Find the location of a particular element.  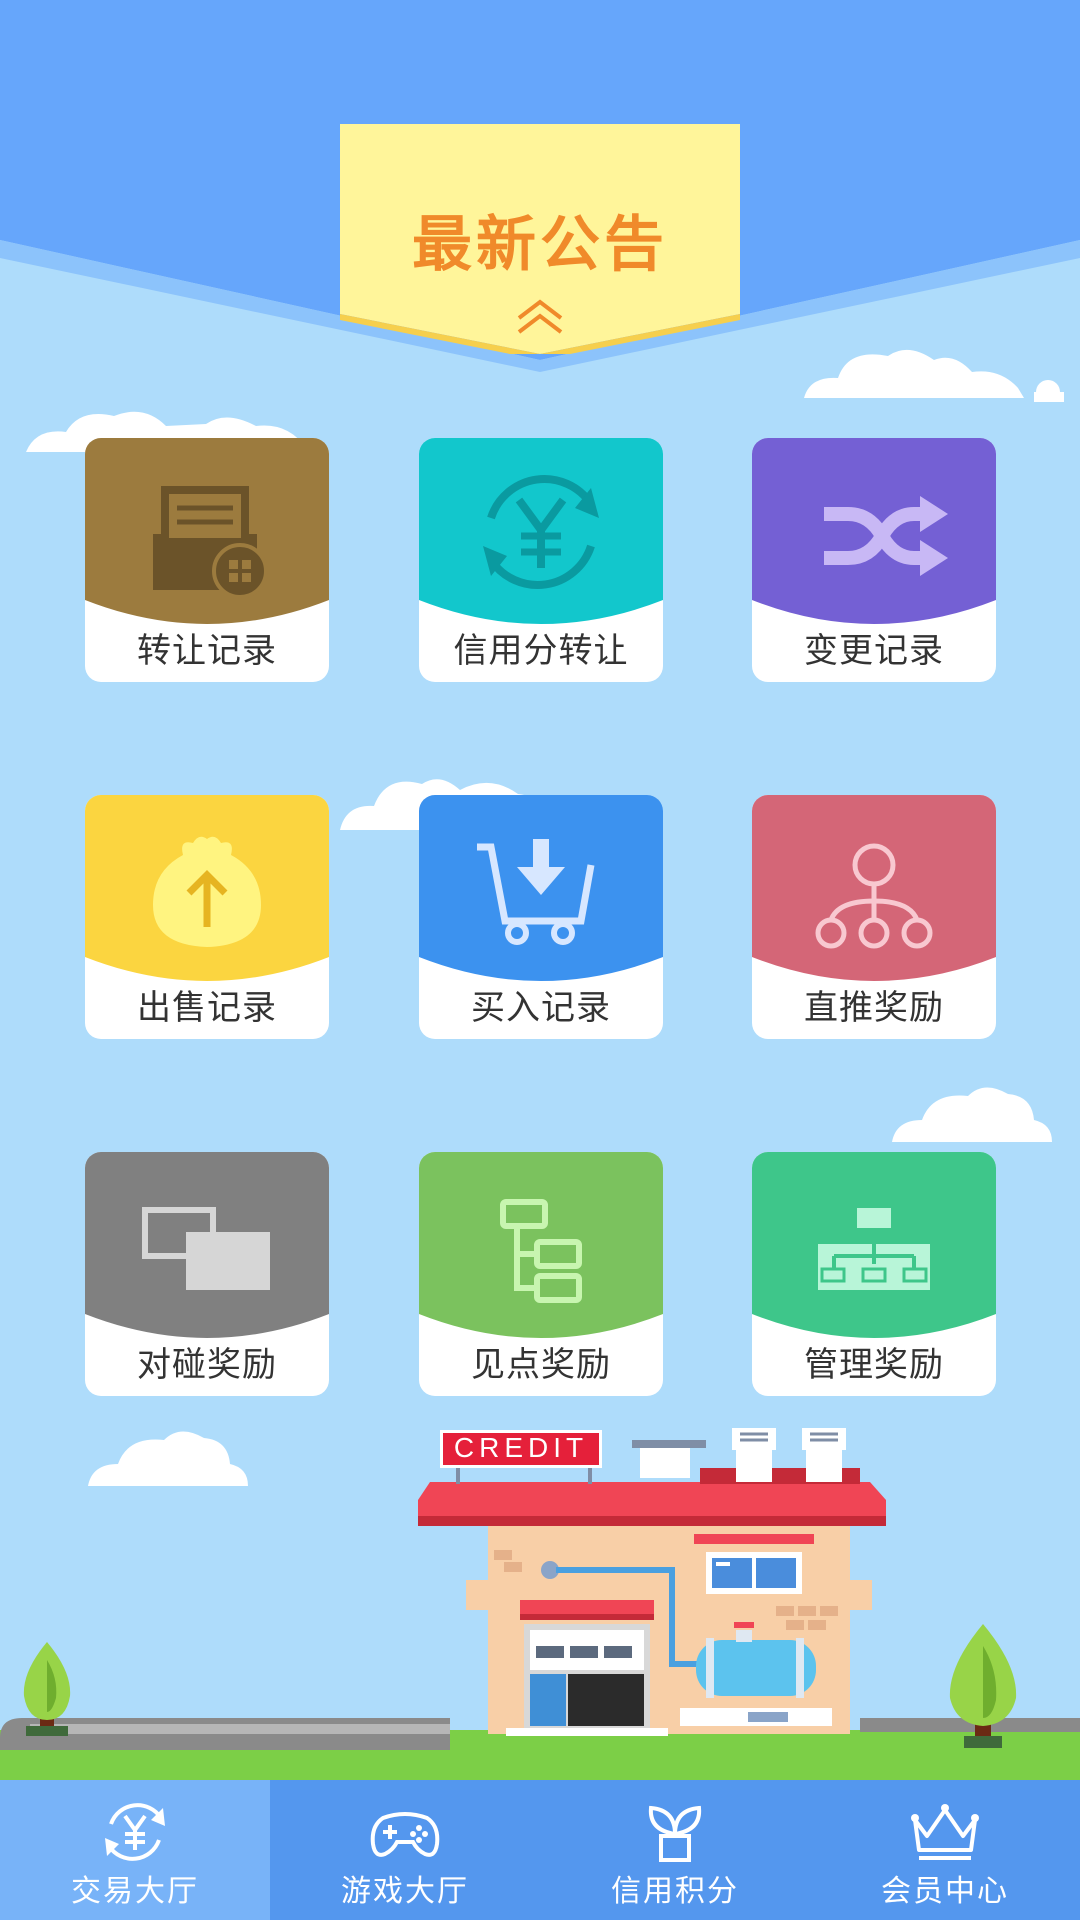

hierarchy-nodes-icon is located at coordinates (874, 896).